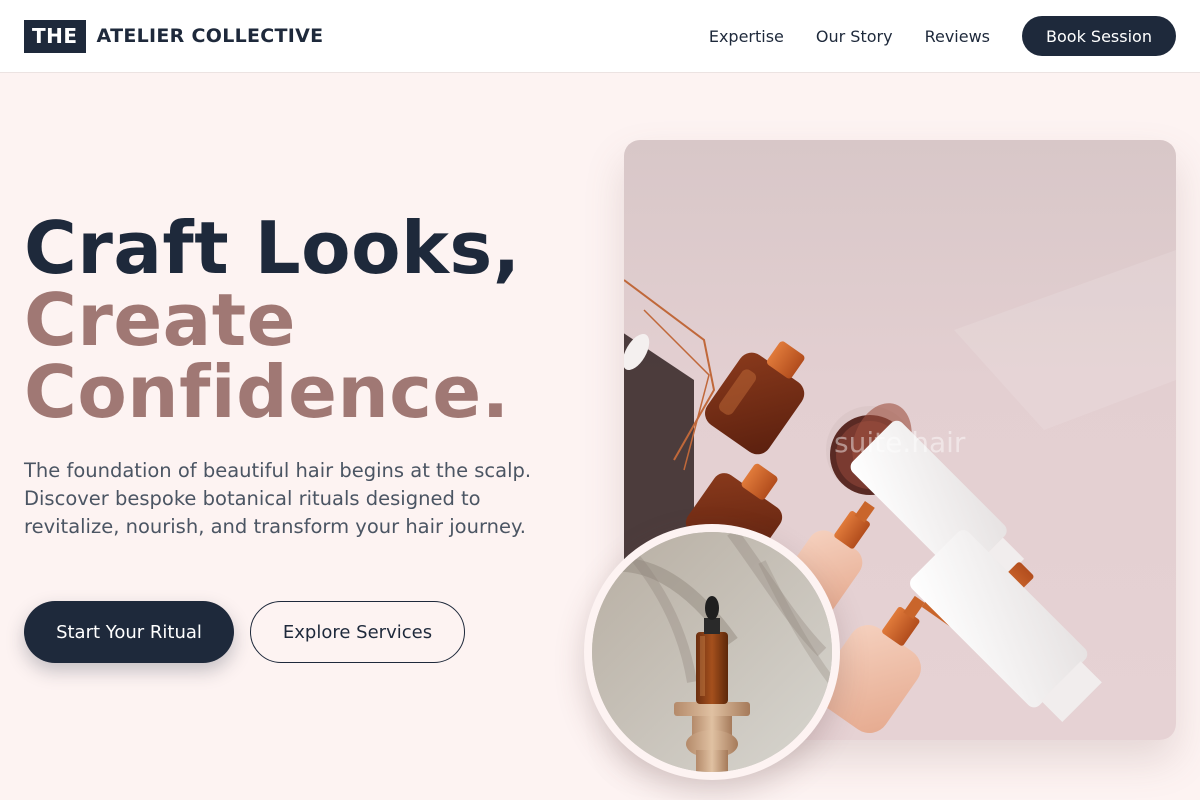 Image resolution: width=1200 pixels, height=800 pixels. Describe the element at coordinates (900, 442) in the screenshot. I see `image-watermark: suite.hair` at that location.